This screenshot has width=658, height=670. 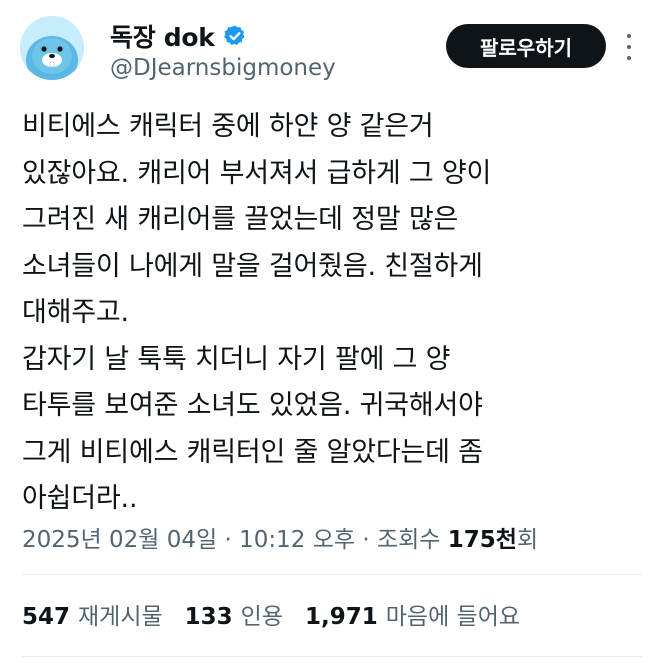 What do you see at coordinates (341, 617) in the screenshot?
I see `likes-count: 1,971` at bounding box center [341, 617].